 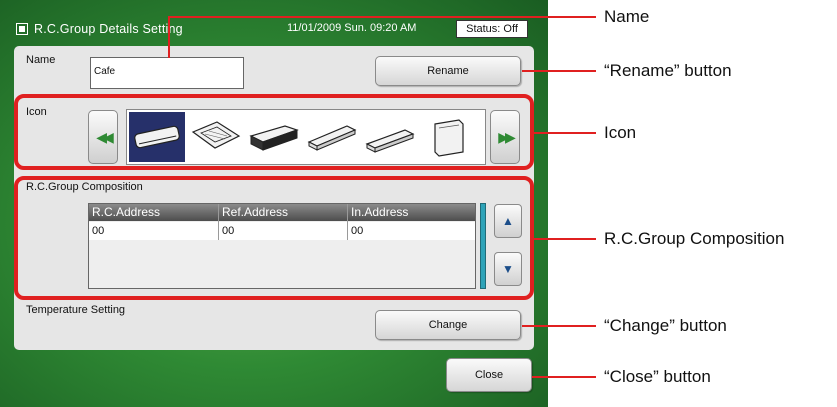 What do you see at coordinates (564, 377) in the screenshot?
I see `callout-line-close` at bounding box center [564, 377].